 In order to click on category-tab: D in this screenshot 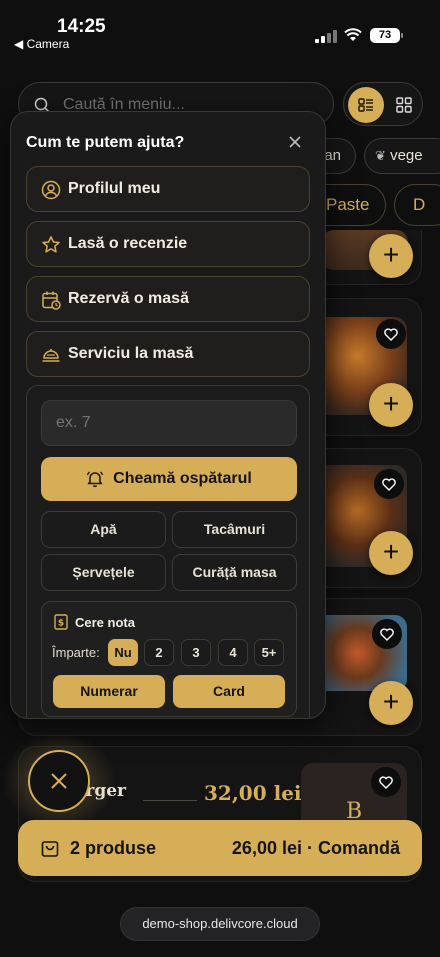, I will do `click(417, 205)`.